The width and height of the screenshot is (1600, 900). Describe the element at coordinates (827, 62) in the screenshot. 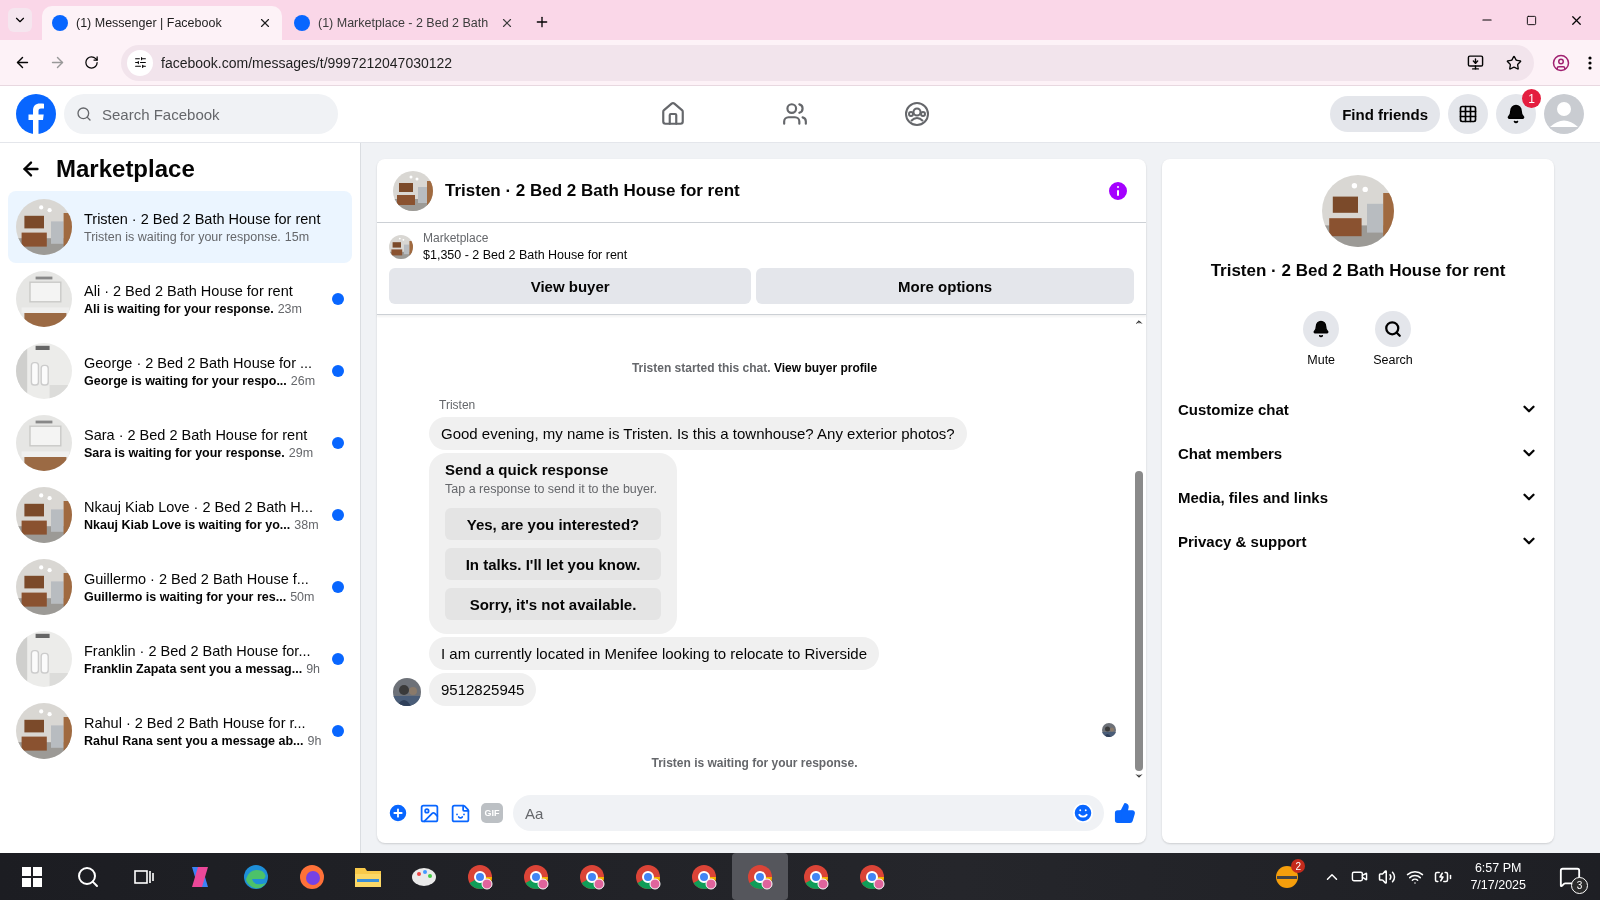

I see `address-bar: facebook.com/messages/t/9997212047030122` at that location.